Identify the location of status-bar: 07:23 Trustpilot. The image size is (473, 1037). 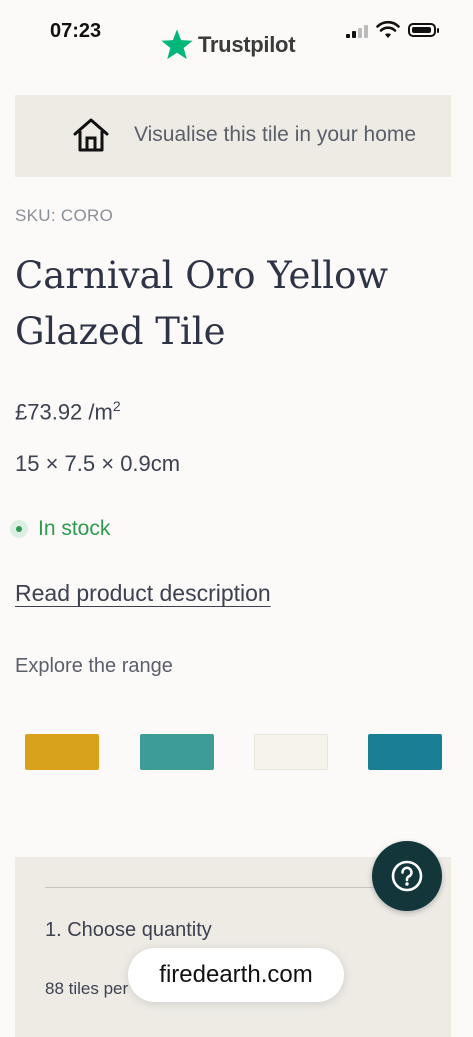
(236, 44).